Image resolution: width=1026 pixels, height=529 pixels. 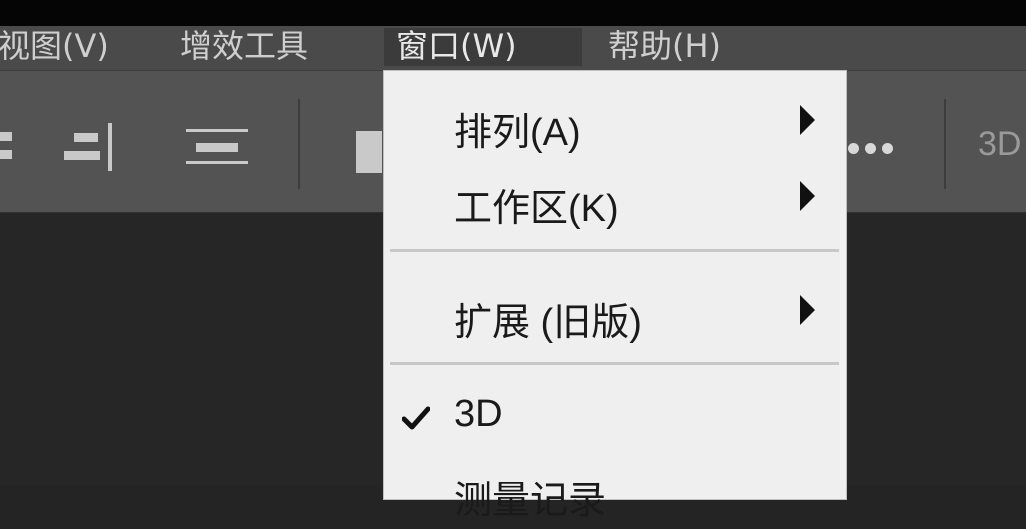 What do you see at coordinates (871, 150) in the screenshot?
I see `more-options-icon` at bounding box center [871, 150].